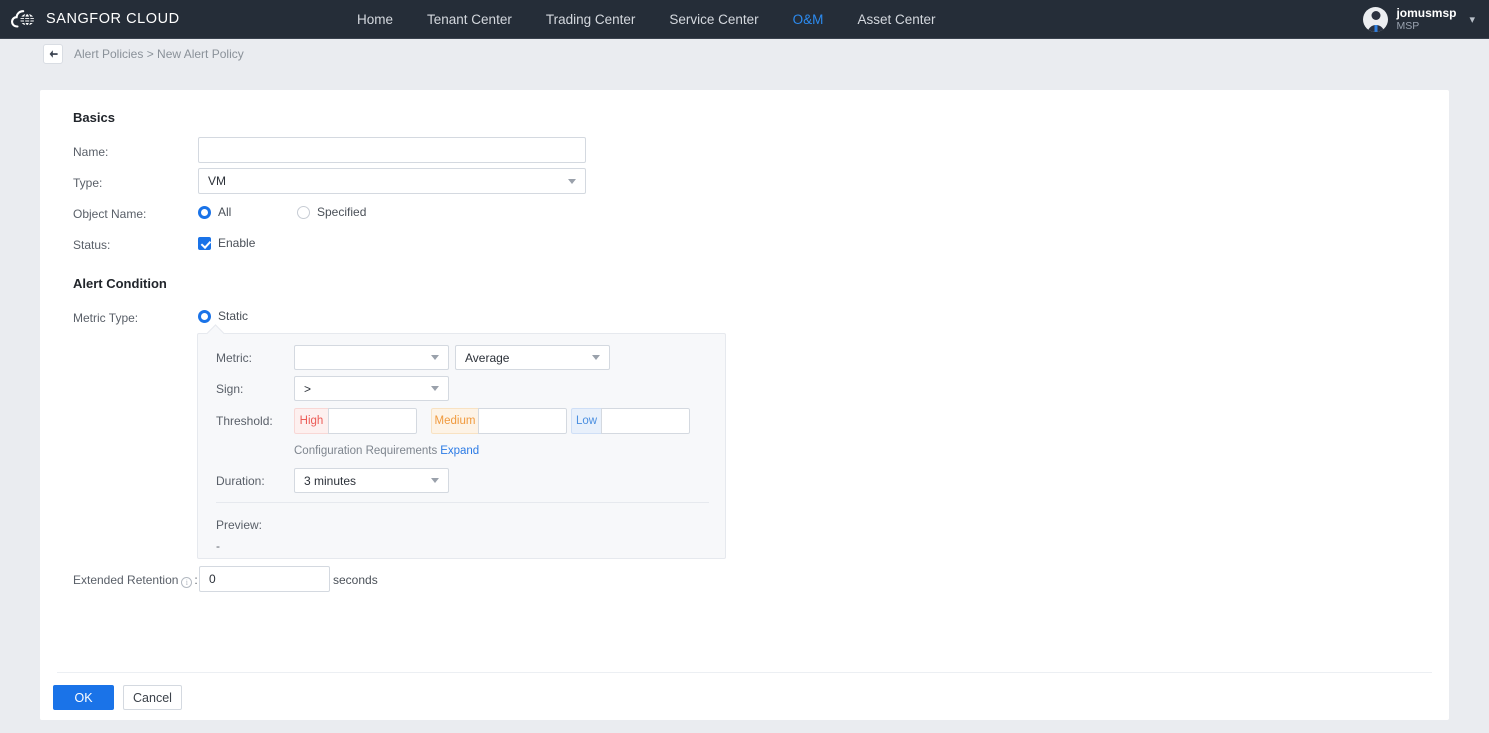  Describe the element at coordinates (469, 19) in the screenshot. I see `nav-item-tenant-center: Tenant Center` at that location.